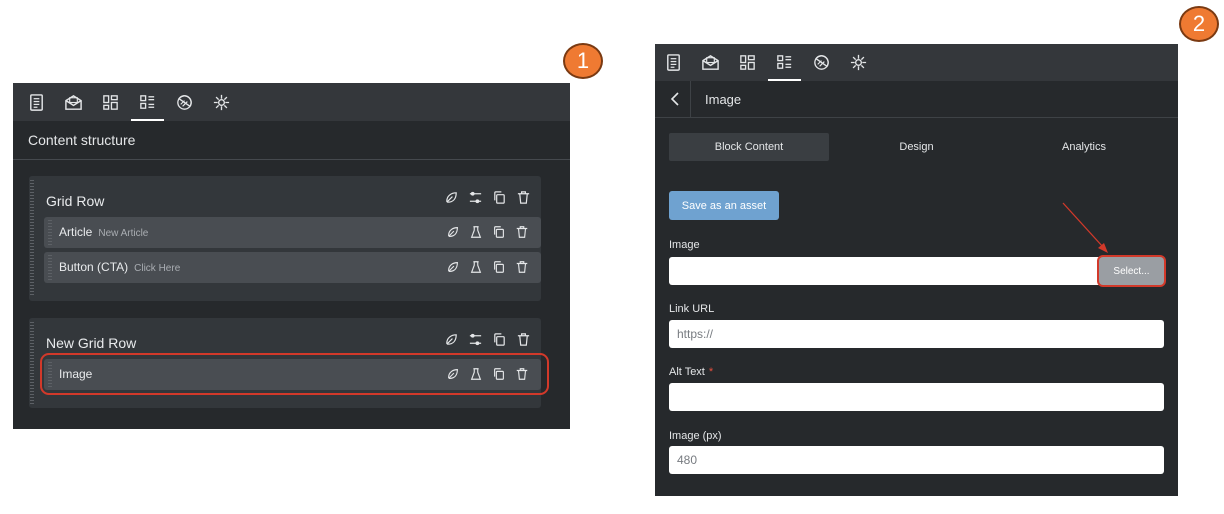 This screenshot has height=514, width=1224. Describe the element at coordinates (749, 147) in the screenshot. I see `tab-block-content: Block Content` at that location.